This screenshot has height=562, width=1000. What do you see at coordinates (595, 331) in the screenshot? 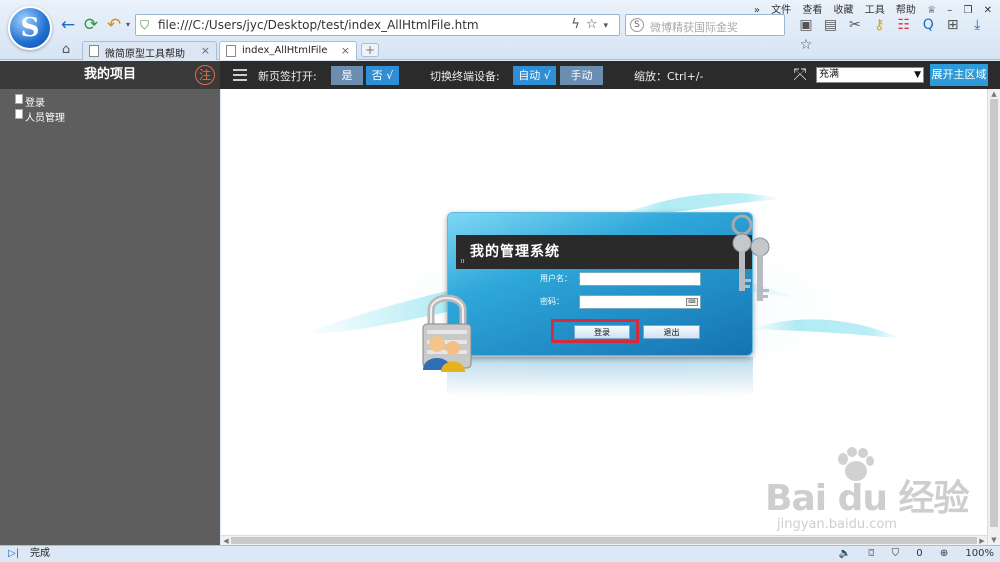
I see `highlight-box` at bounding box center [595, 331].